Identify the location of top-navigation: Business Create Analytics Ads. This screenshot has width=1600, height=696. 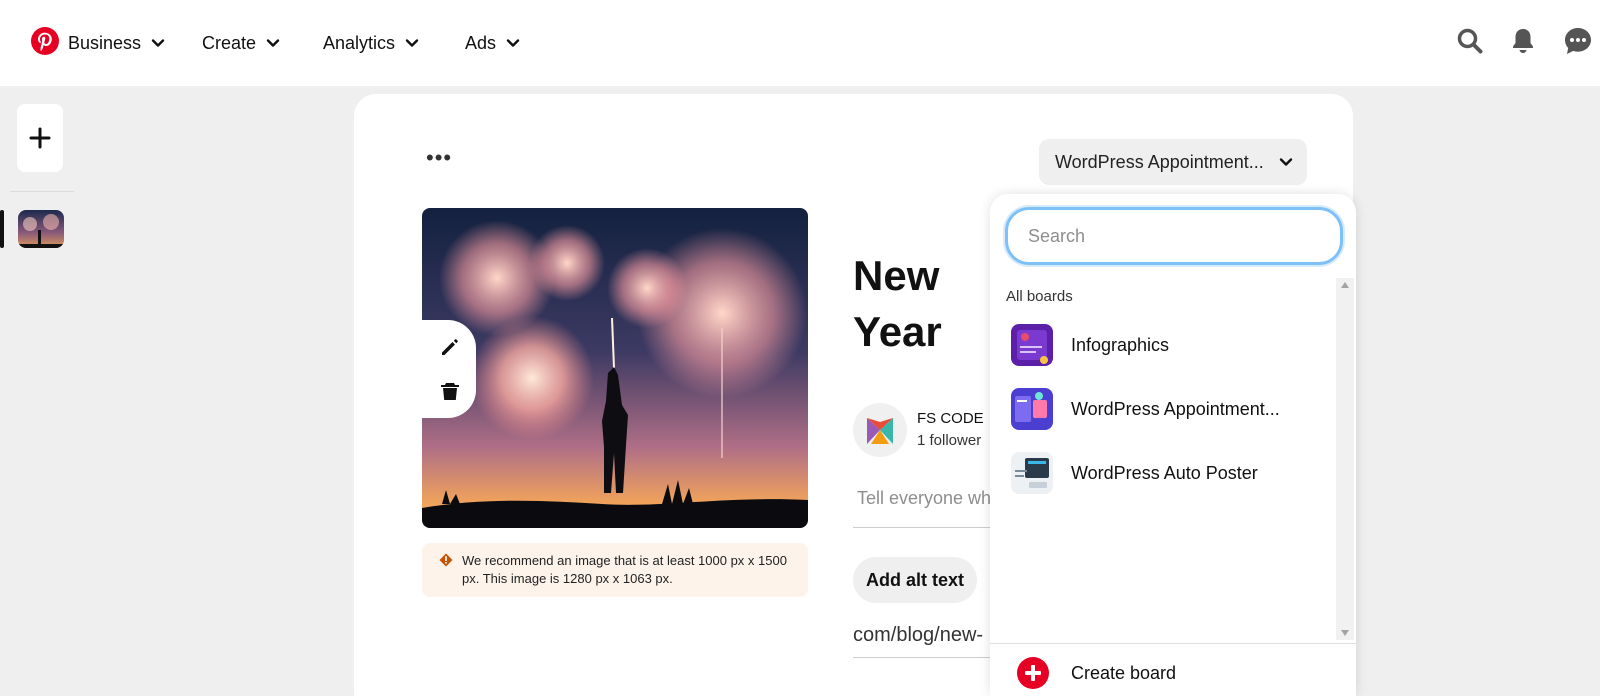
(800, 43).